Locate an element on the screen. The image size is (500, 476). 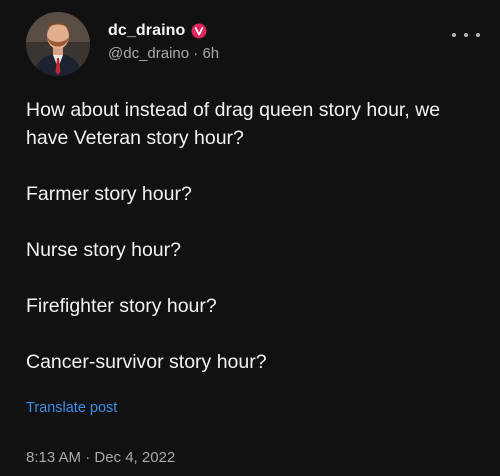
author-handle: @dc_draino is located at coordinates (148, 53).